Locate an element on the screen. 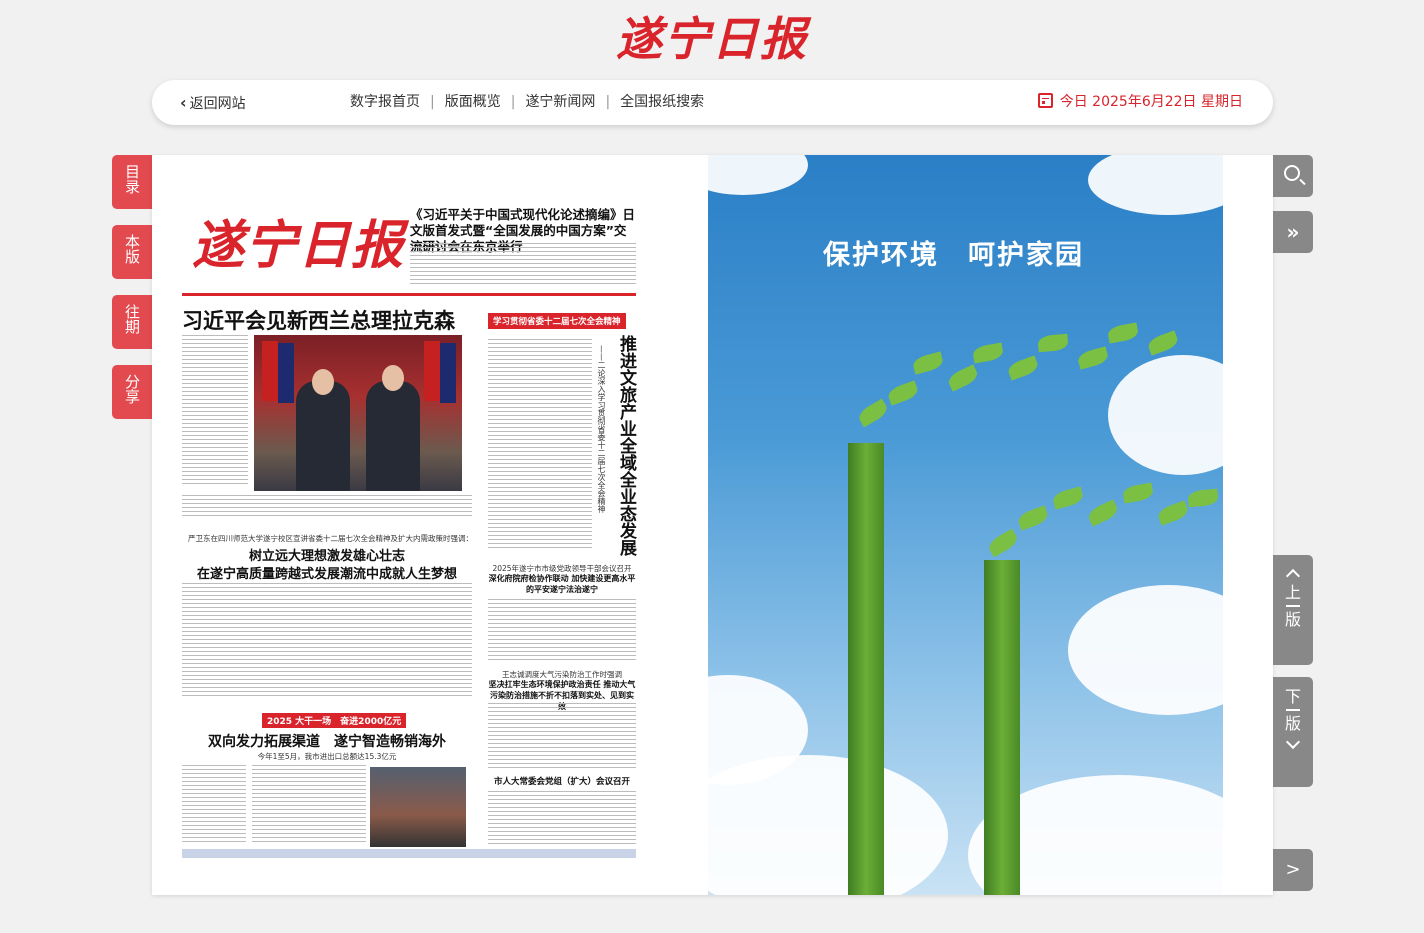 The image size is (1424, 933). front-main-photo is located at coordinates (358, 413).